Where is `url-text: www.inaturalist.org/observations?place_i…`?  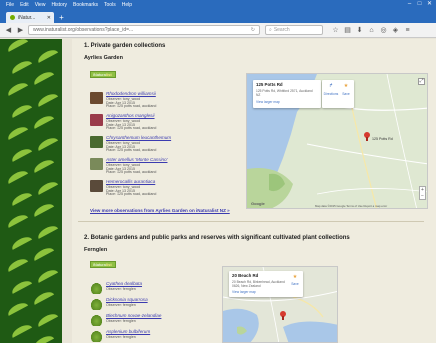
url-text: www.inaturalist.org/observations?place_i… is located at coordinates (83, 30).